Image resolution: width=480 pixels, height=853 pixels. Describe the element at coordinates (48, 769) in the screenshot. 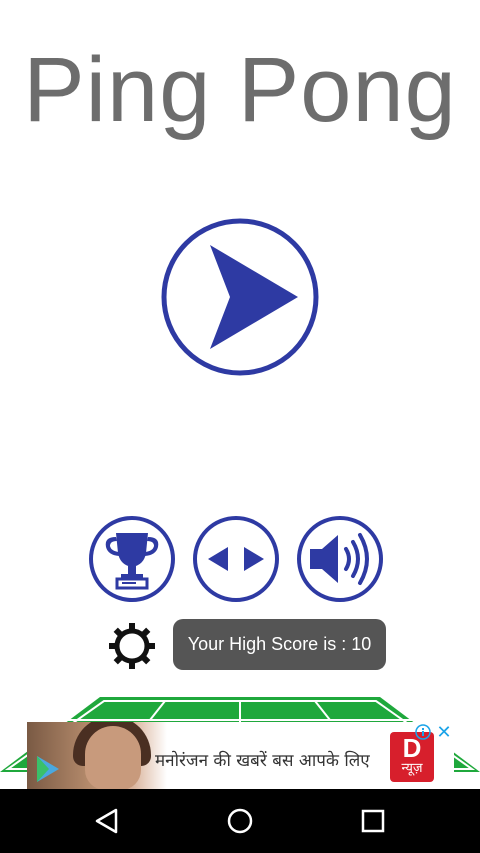

I see `play-store-icon` at that location.